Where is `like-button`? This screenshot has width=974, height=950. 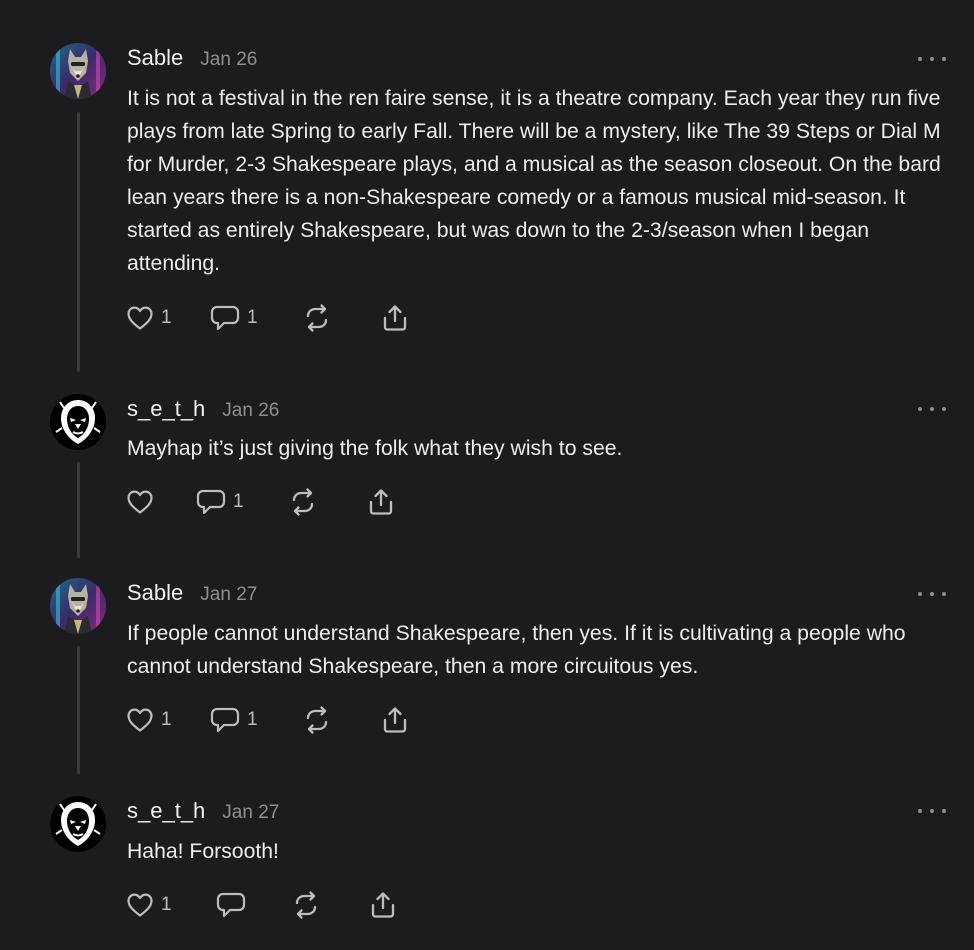 like-button is located at coordinates (143, 502).